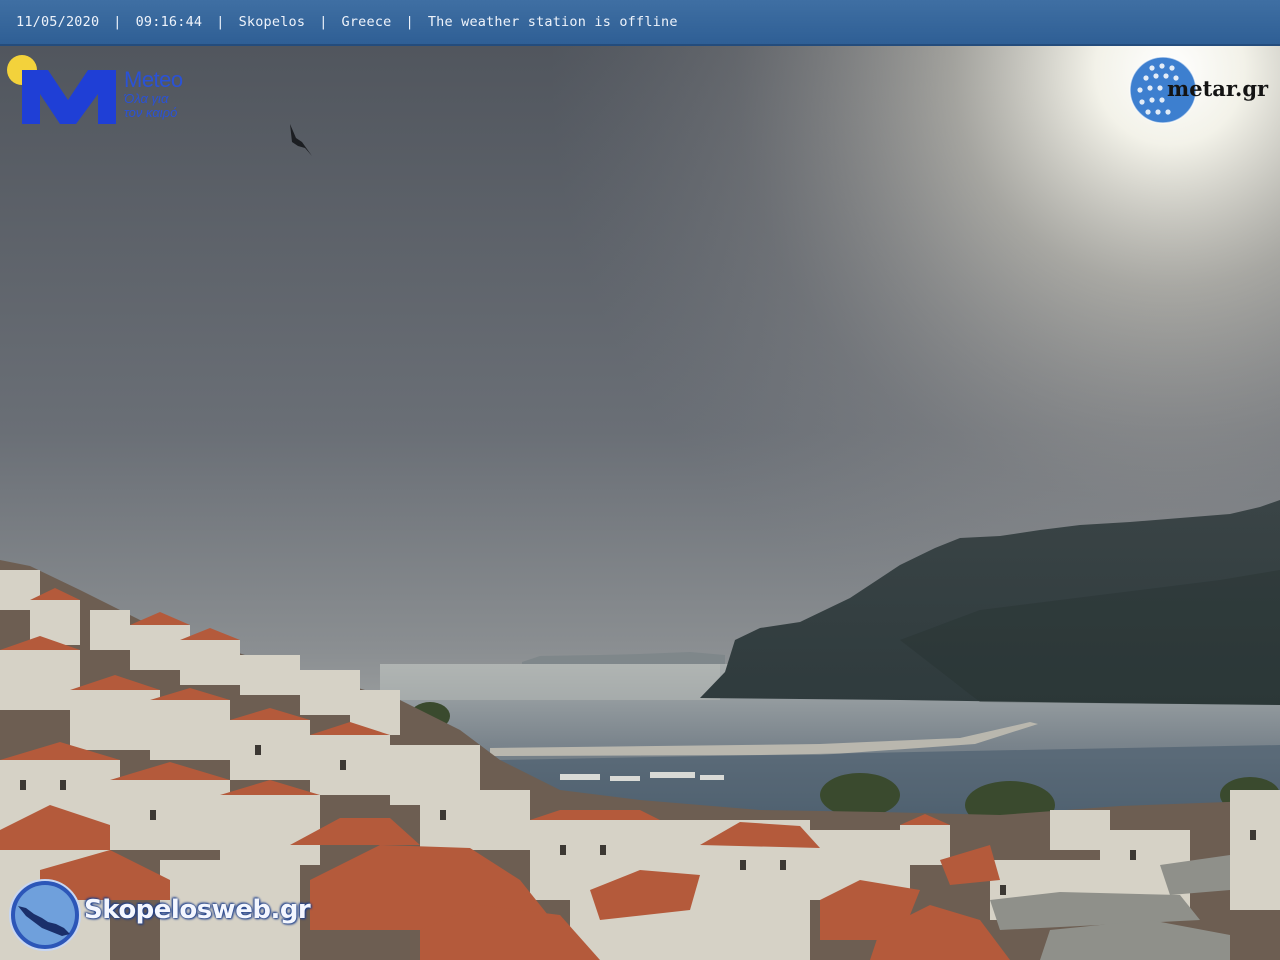 This screenshot has height=960, width=1280. Describe the element at coordinates (151, 112) in the screenshot. I see `meteo-tagline-2: τον καιρό` at that location.